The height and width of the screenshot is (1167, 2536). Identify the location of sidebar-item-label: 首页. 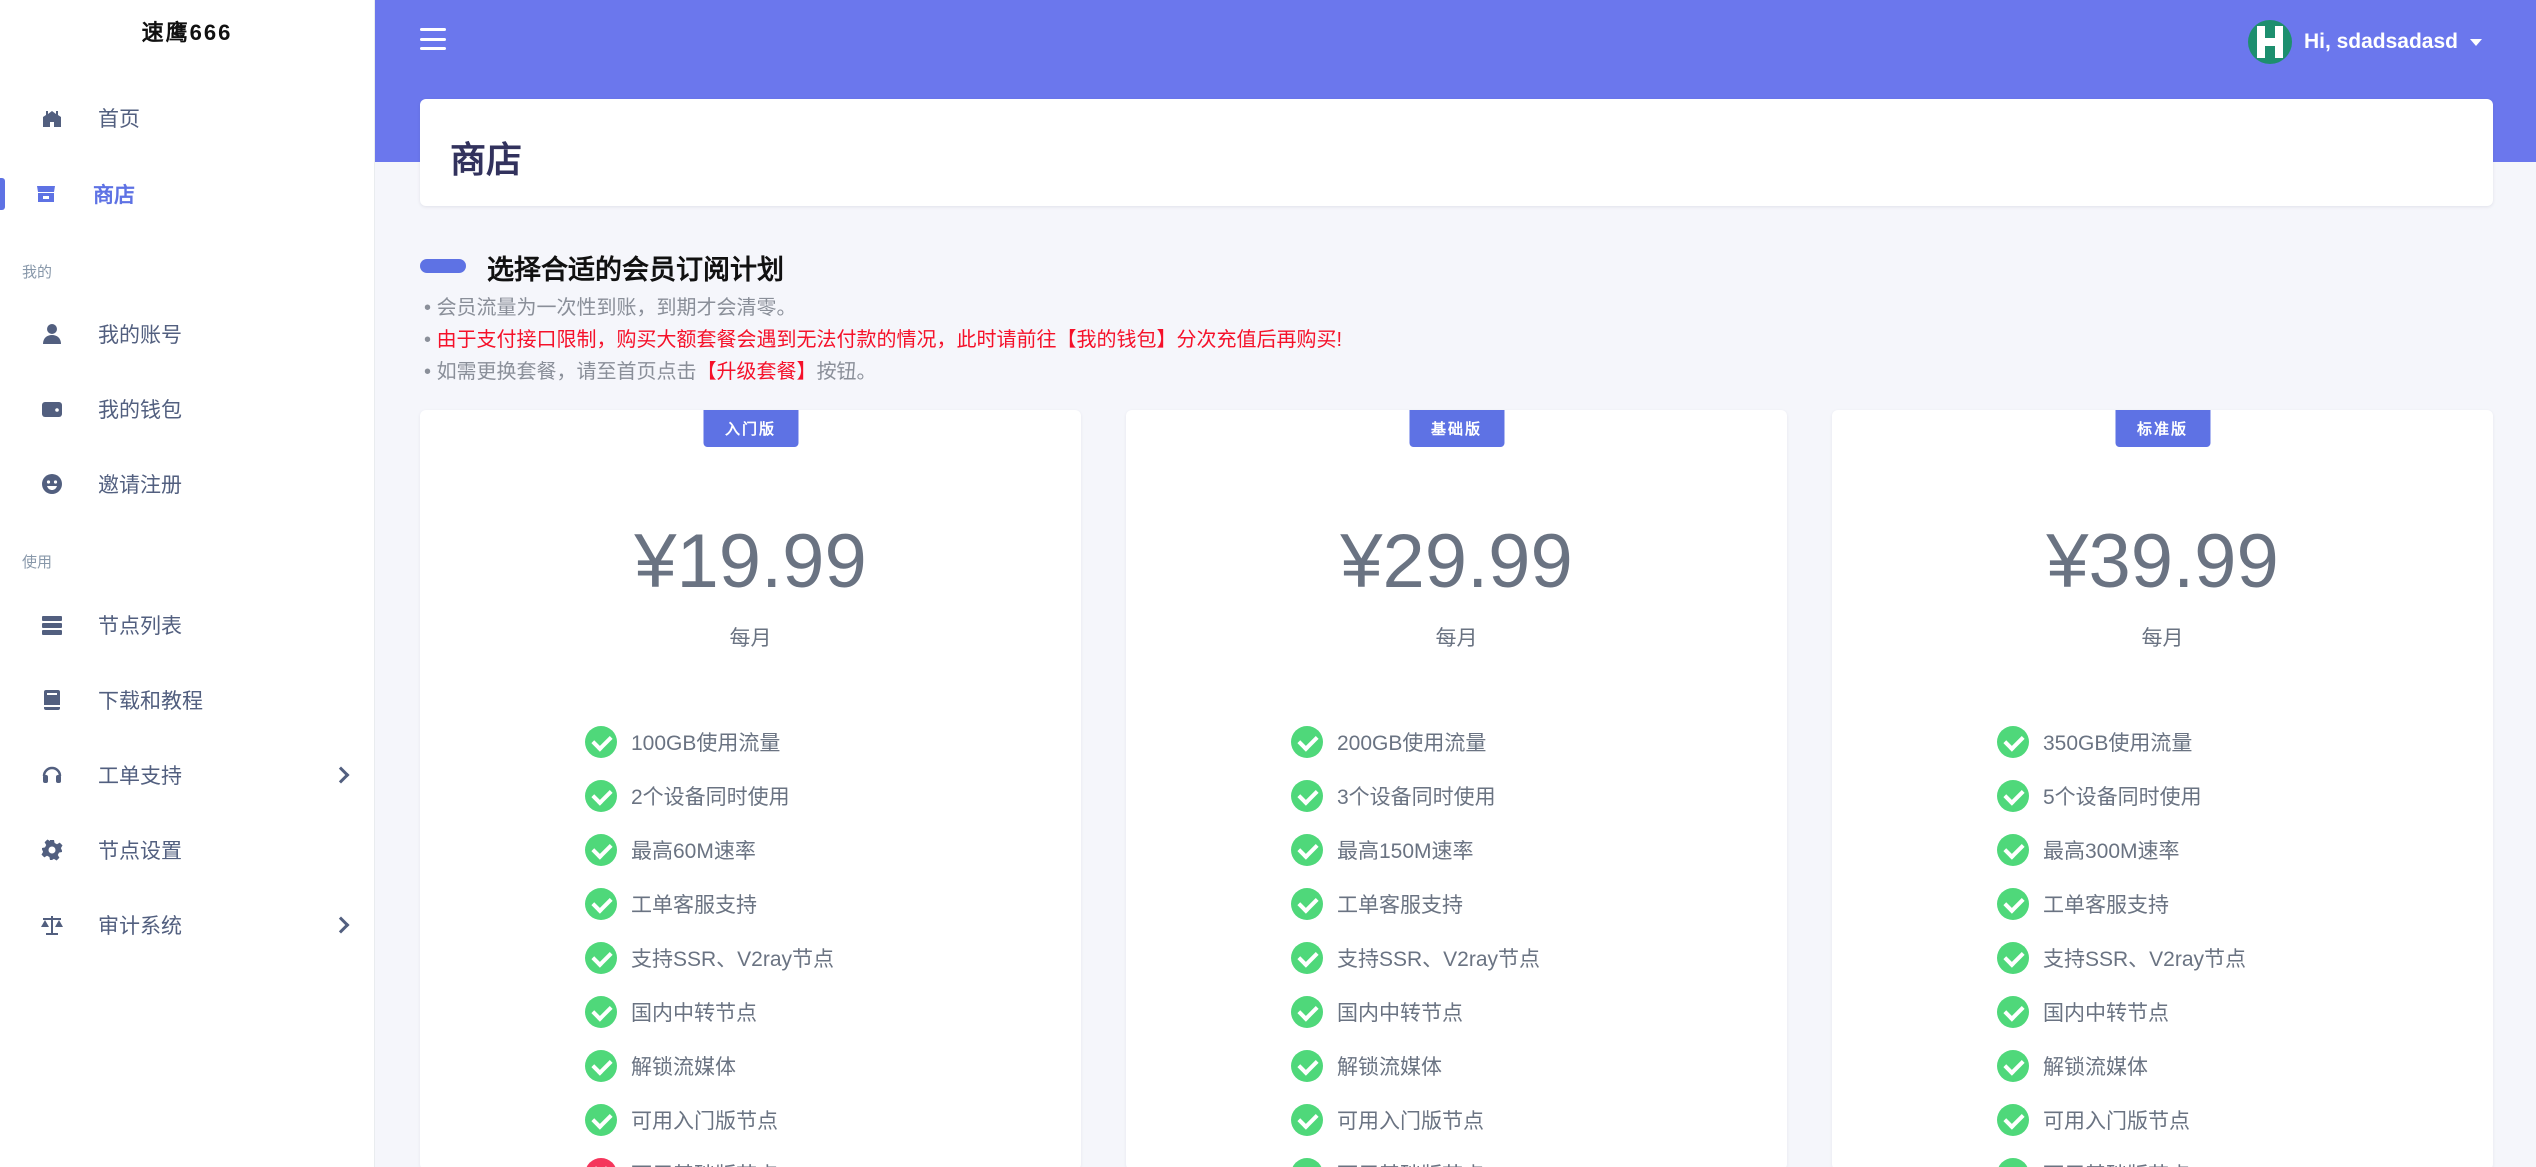
(119, 119).